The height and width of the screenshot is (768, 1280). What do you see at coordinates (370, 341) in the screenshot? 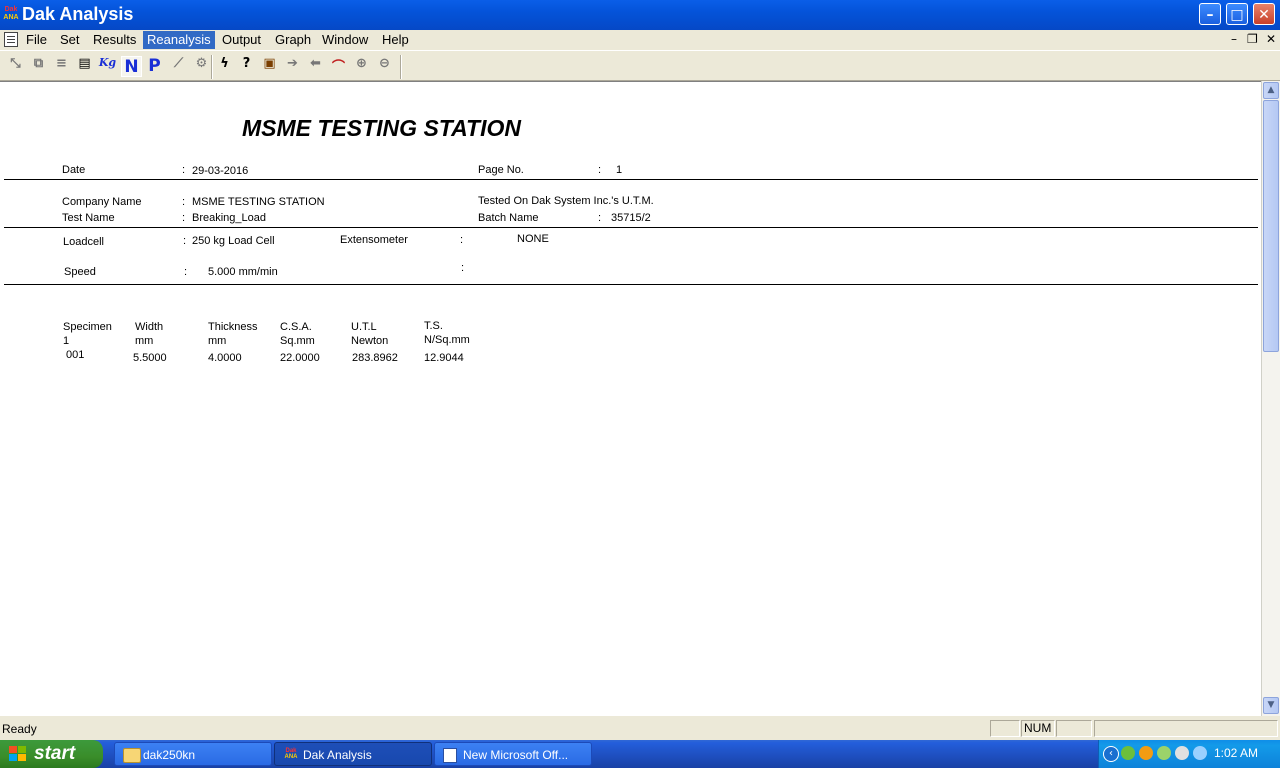
I see `column-unit: Newton` at bounding box center [370, 341].